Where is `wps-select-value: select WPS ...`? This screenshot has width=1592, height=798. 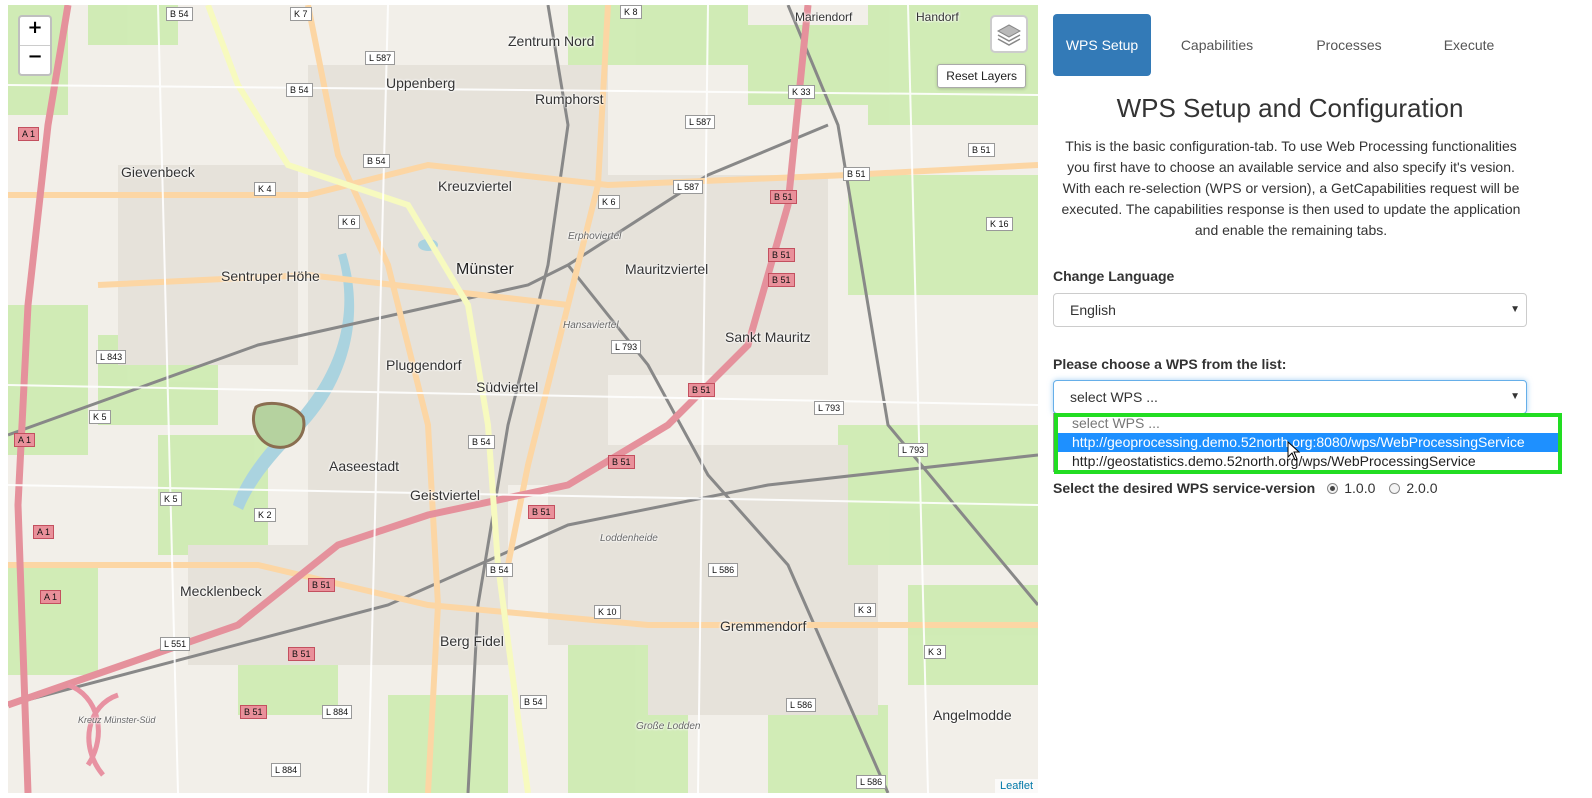 wps-select-value: select WPS ... is located at coordinates (1114, 397).